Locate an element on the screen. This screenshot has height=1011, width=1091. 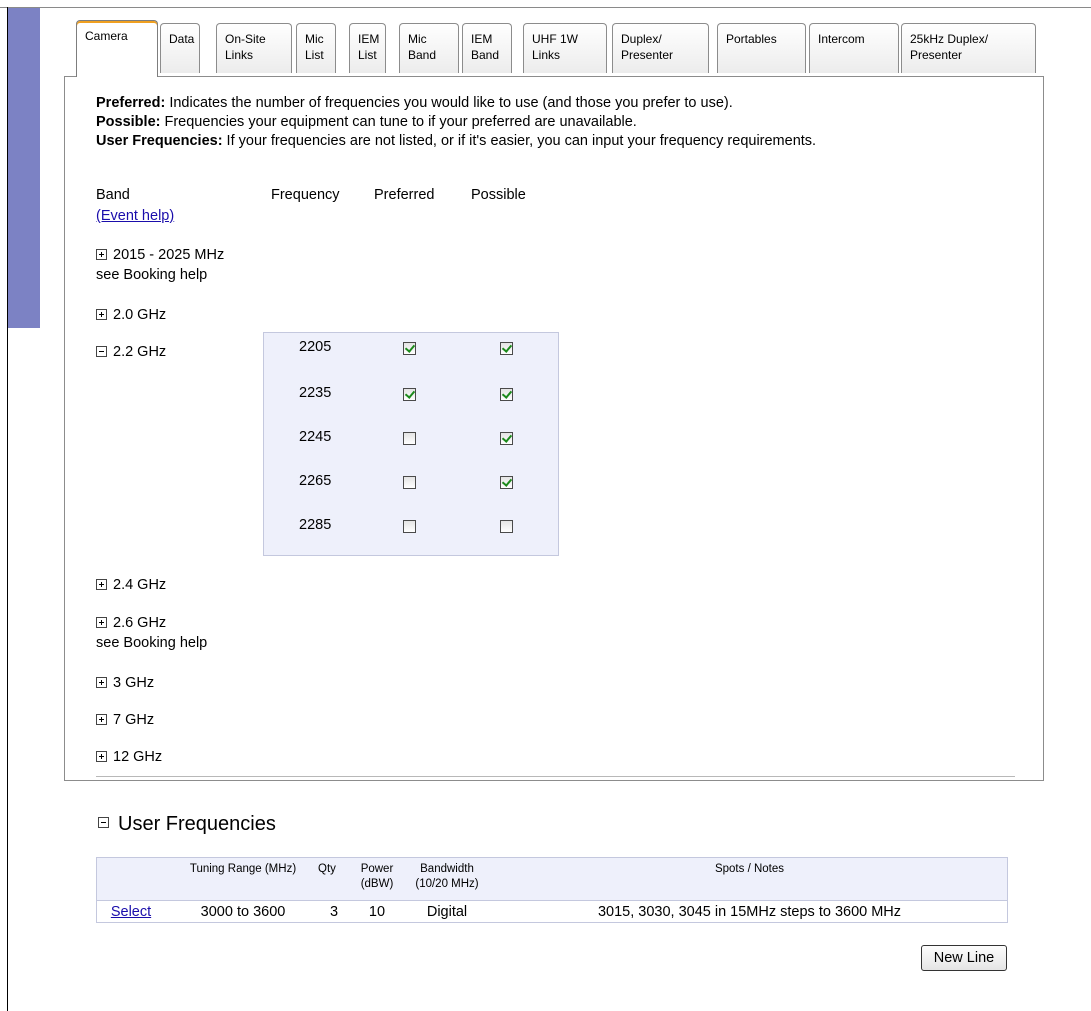
possible-column-header: Possible is located at coordinates (498, 195).